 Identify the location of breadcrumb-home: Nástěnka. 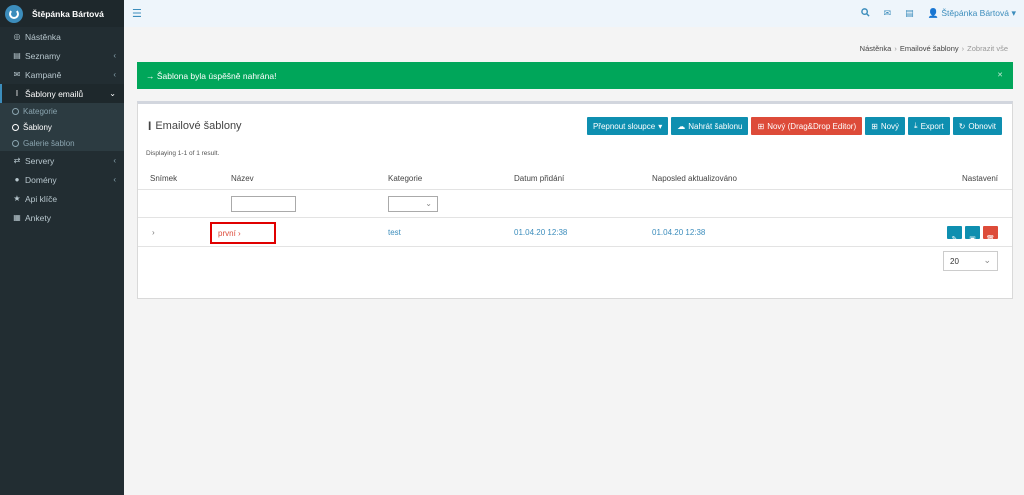
(876, 48).